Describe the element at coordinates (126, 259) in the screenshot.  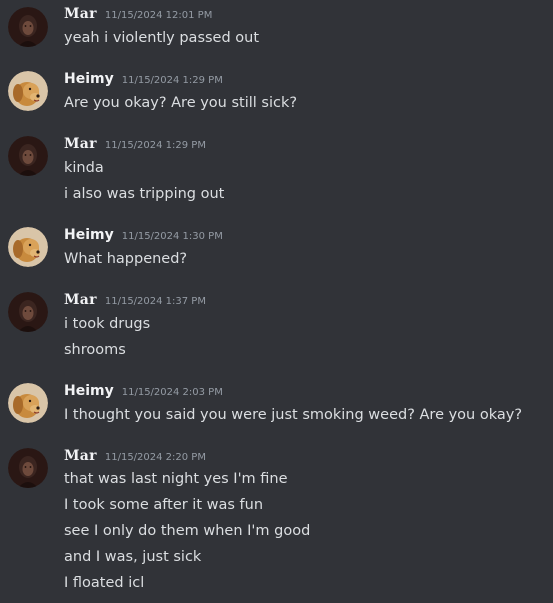
I see `message-text: What happened?` at that location.